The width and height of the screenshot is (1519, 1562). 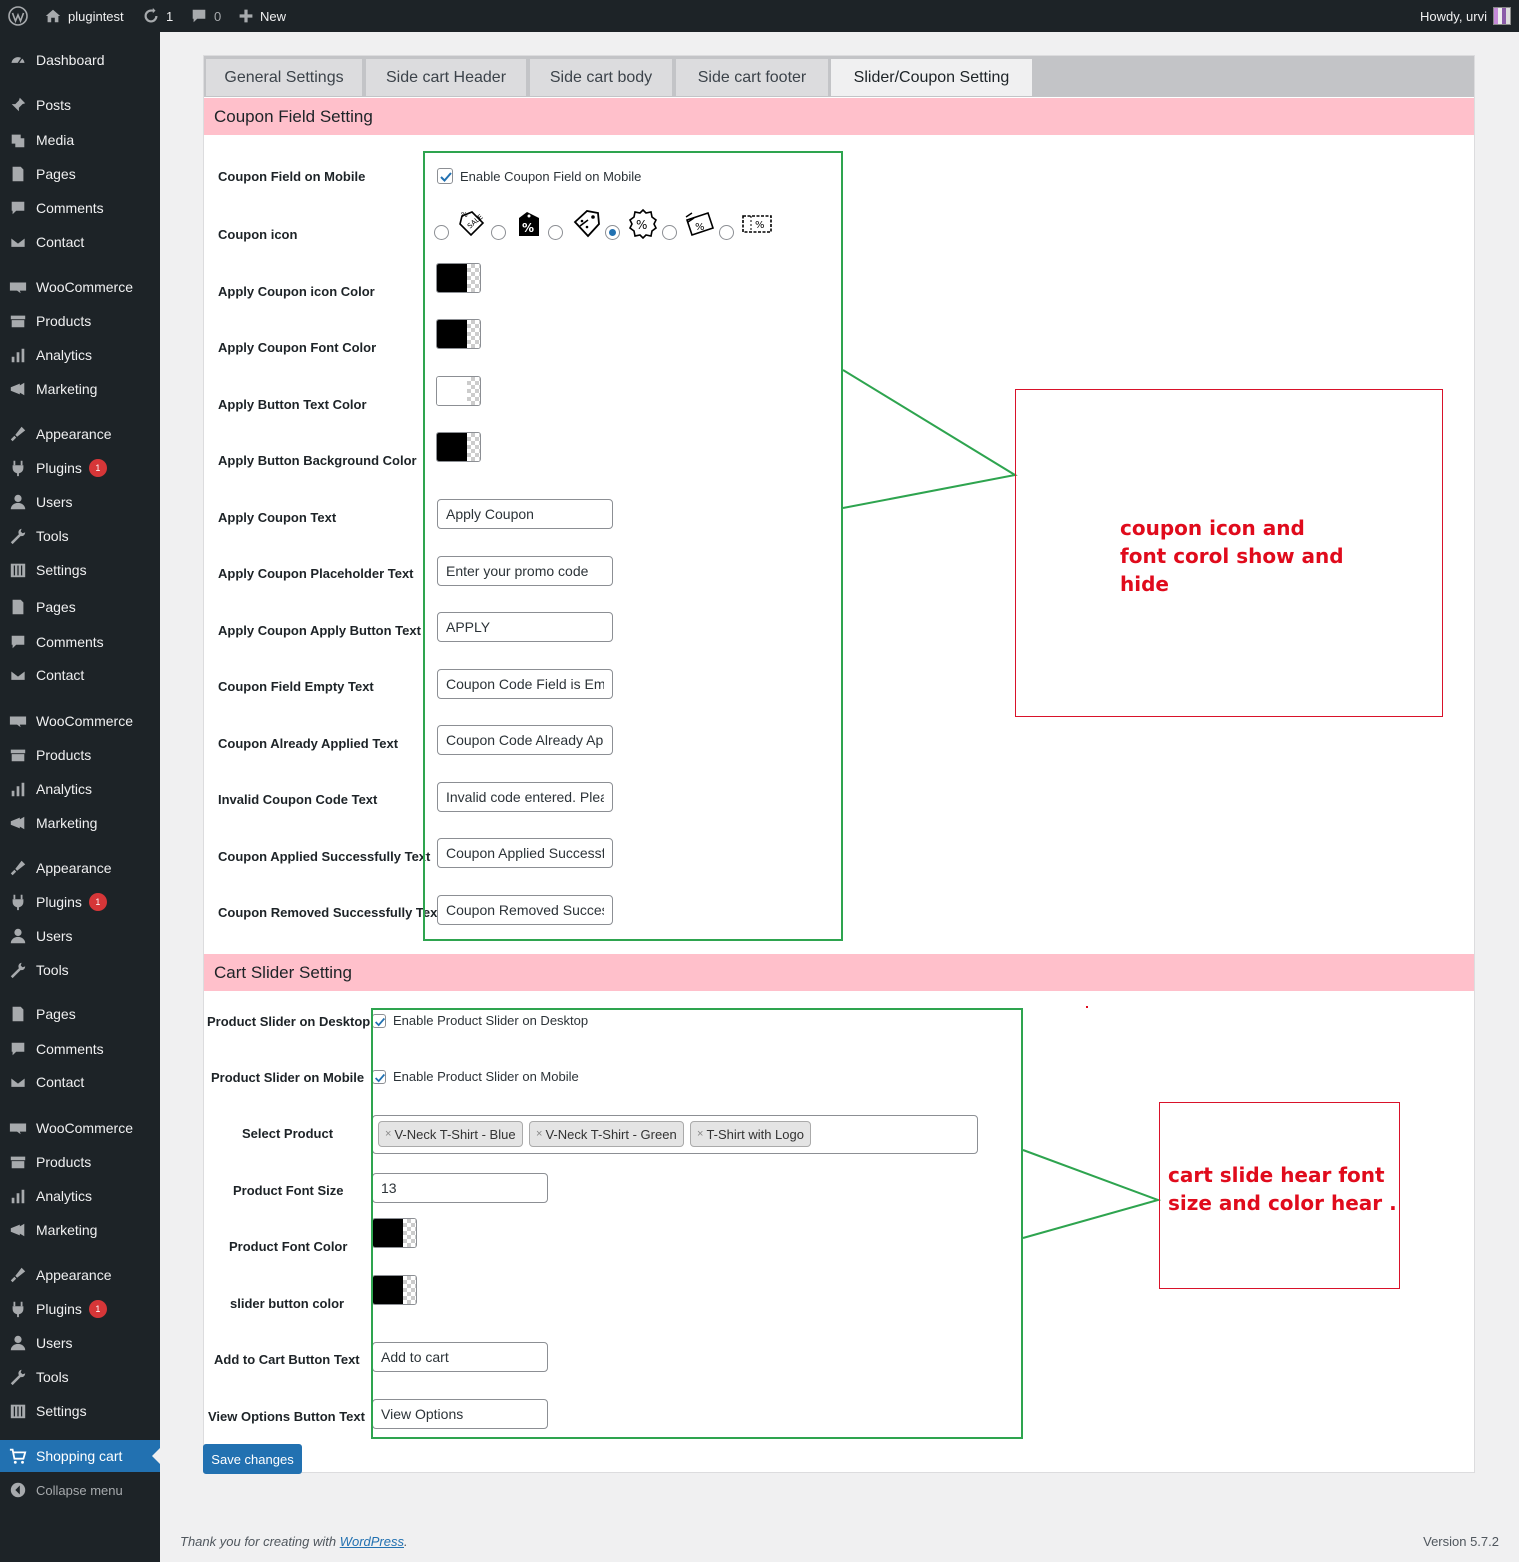 I want to click on callout-line-coupon, so click(x=930, y=439).